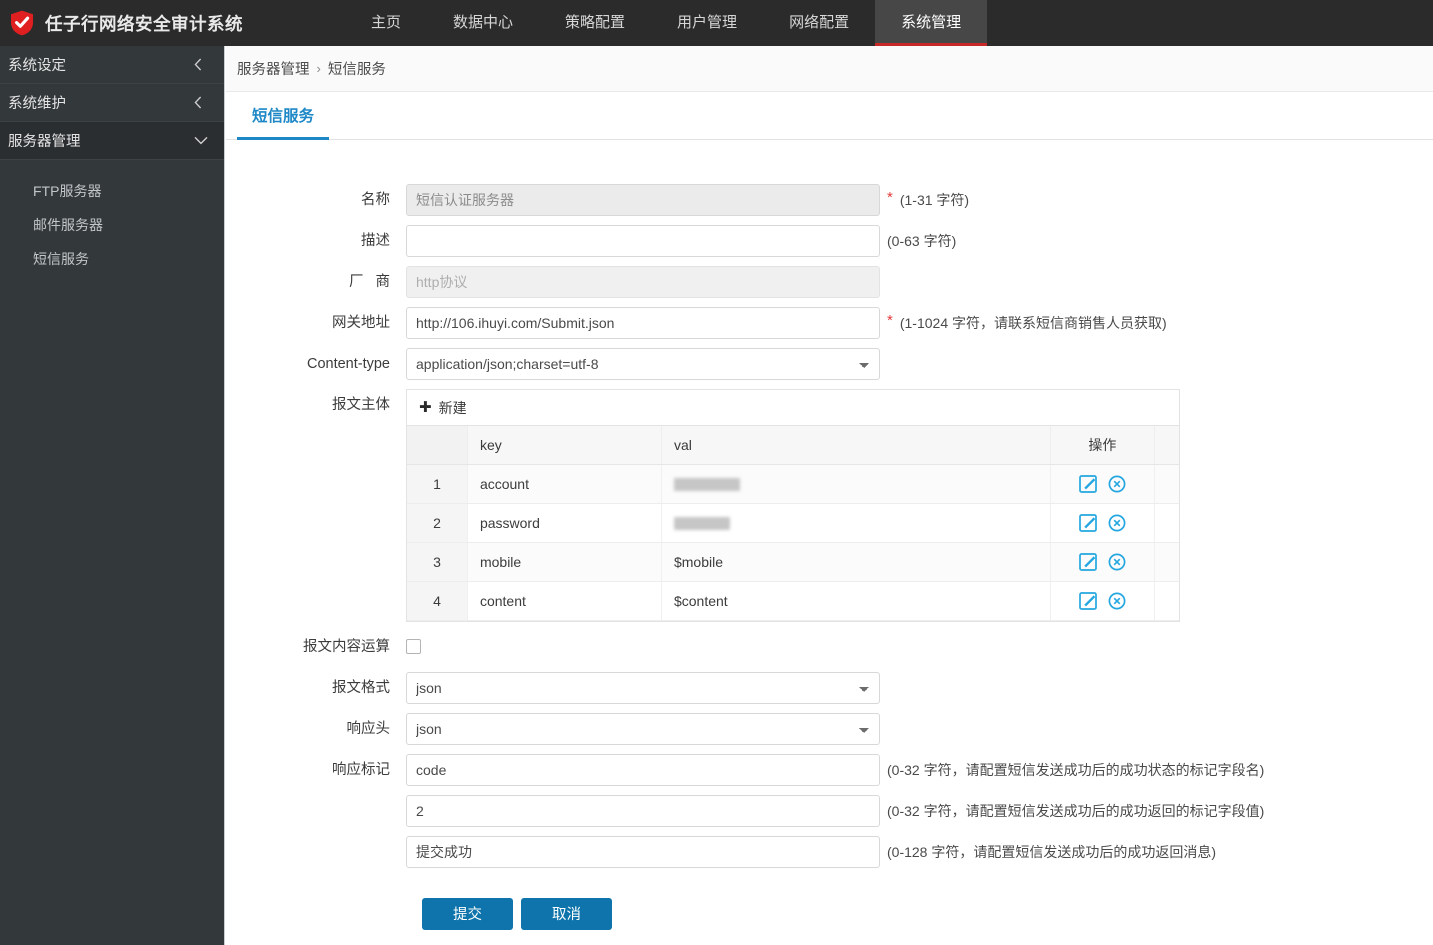 This screenshot has height=945, width=1433. Describe the element at coordinates (112, 103) in the screenshot. I see `sidebar-group-system-maintenance: 系统维护` at that location.